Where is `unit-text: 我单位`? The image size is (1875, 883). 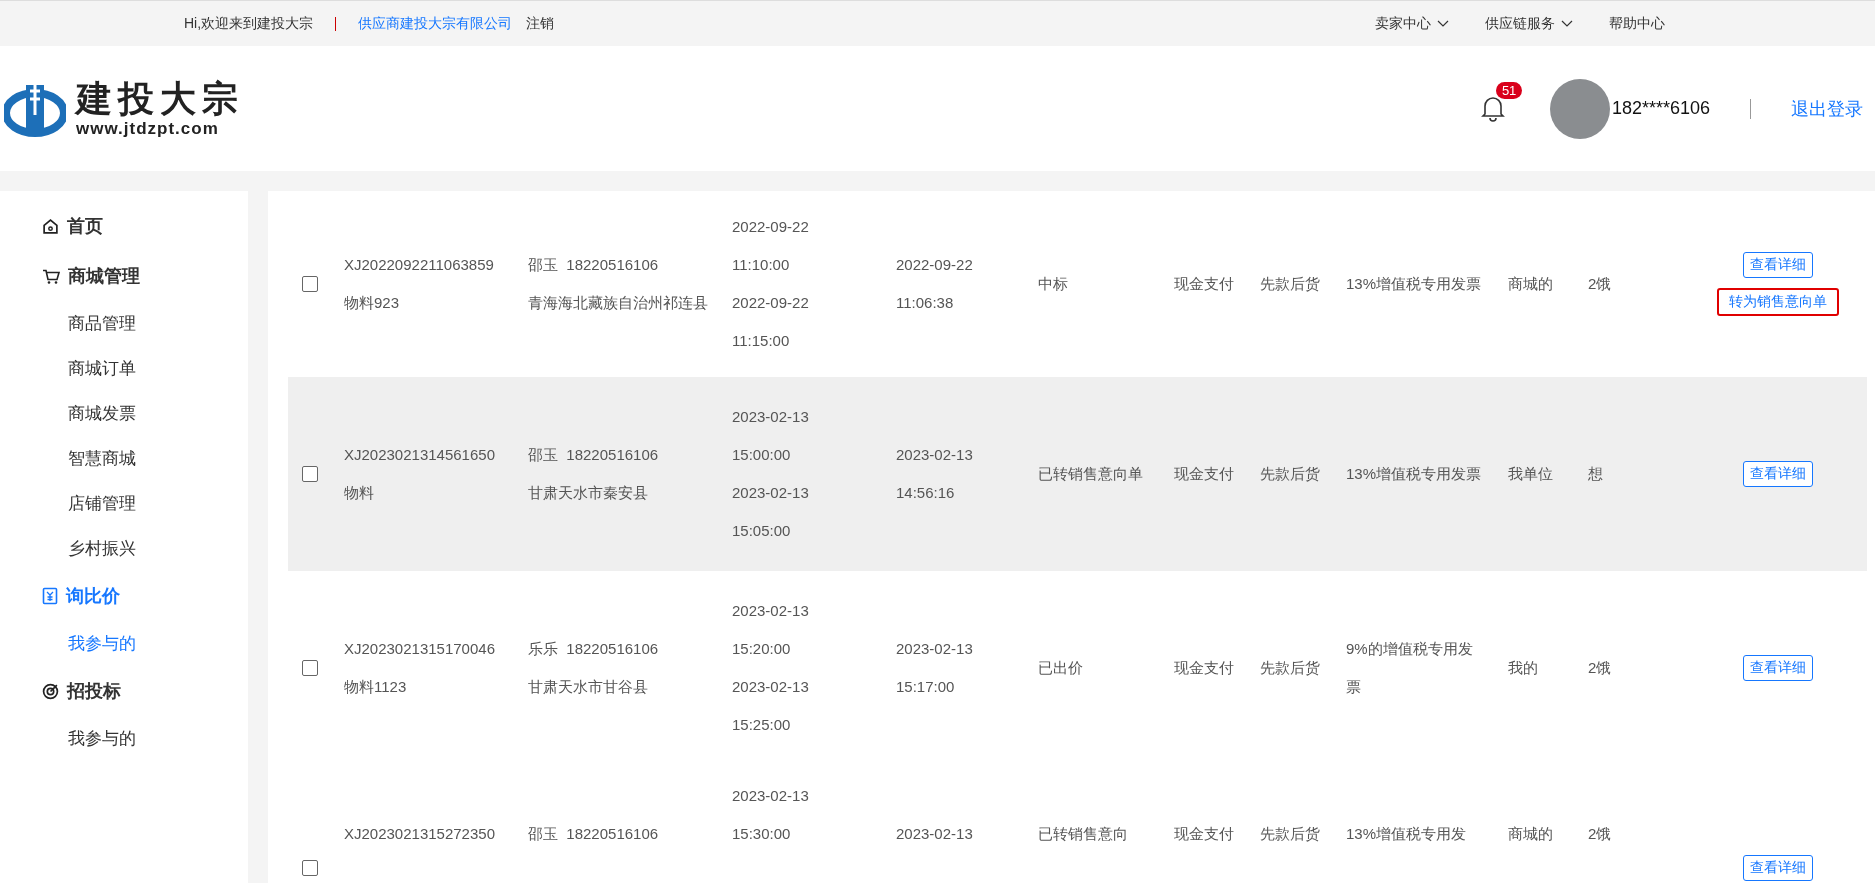
unit-text: 我单位 is located at coordinates (1531, 474).